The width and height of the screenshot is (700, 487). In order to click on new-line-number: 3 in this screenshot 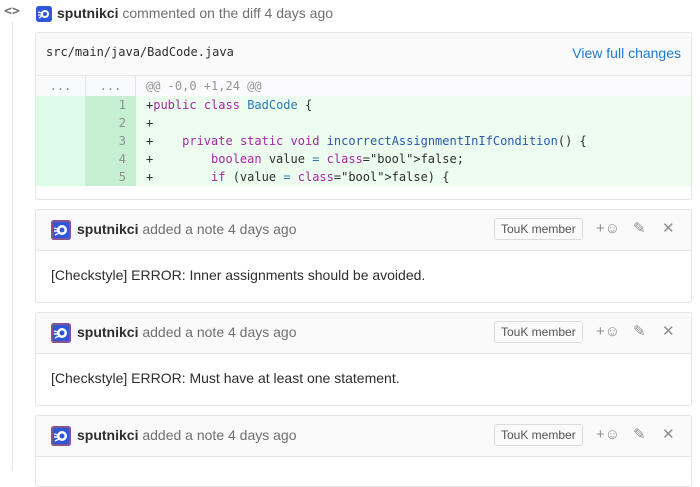, I will do `click(111, 141)`.